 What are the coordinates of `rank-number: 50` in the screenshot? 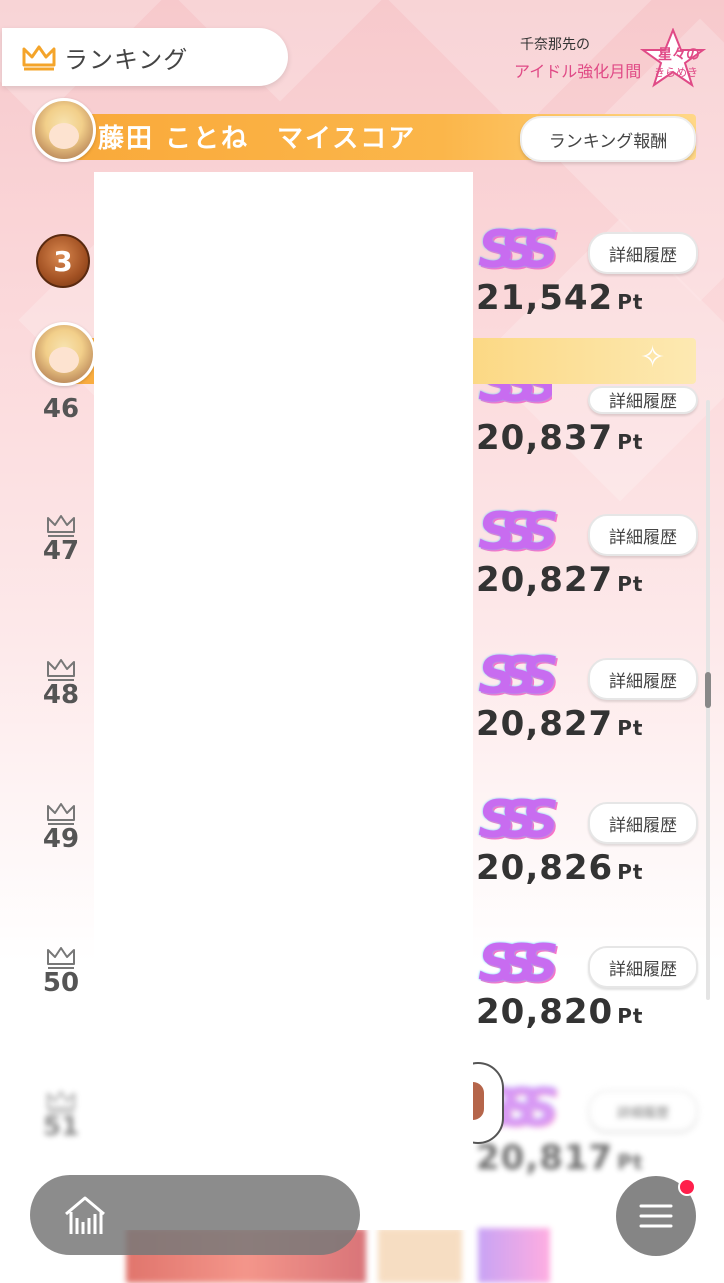 It's located at (61, 983).